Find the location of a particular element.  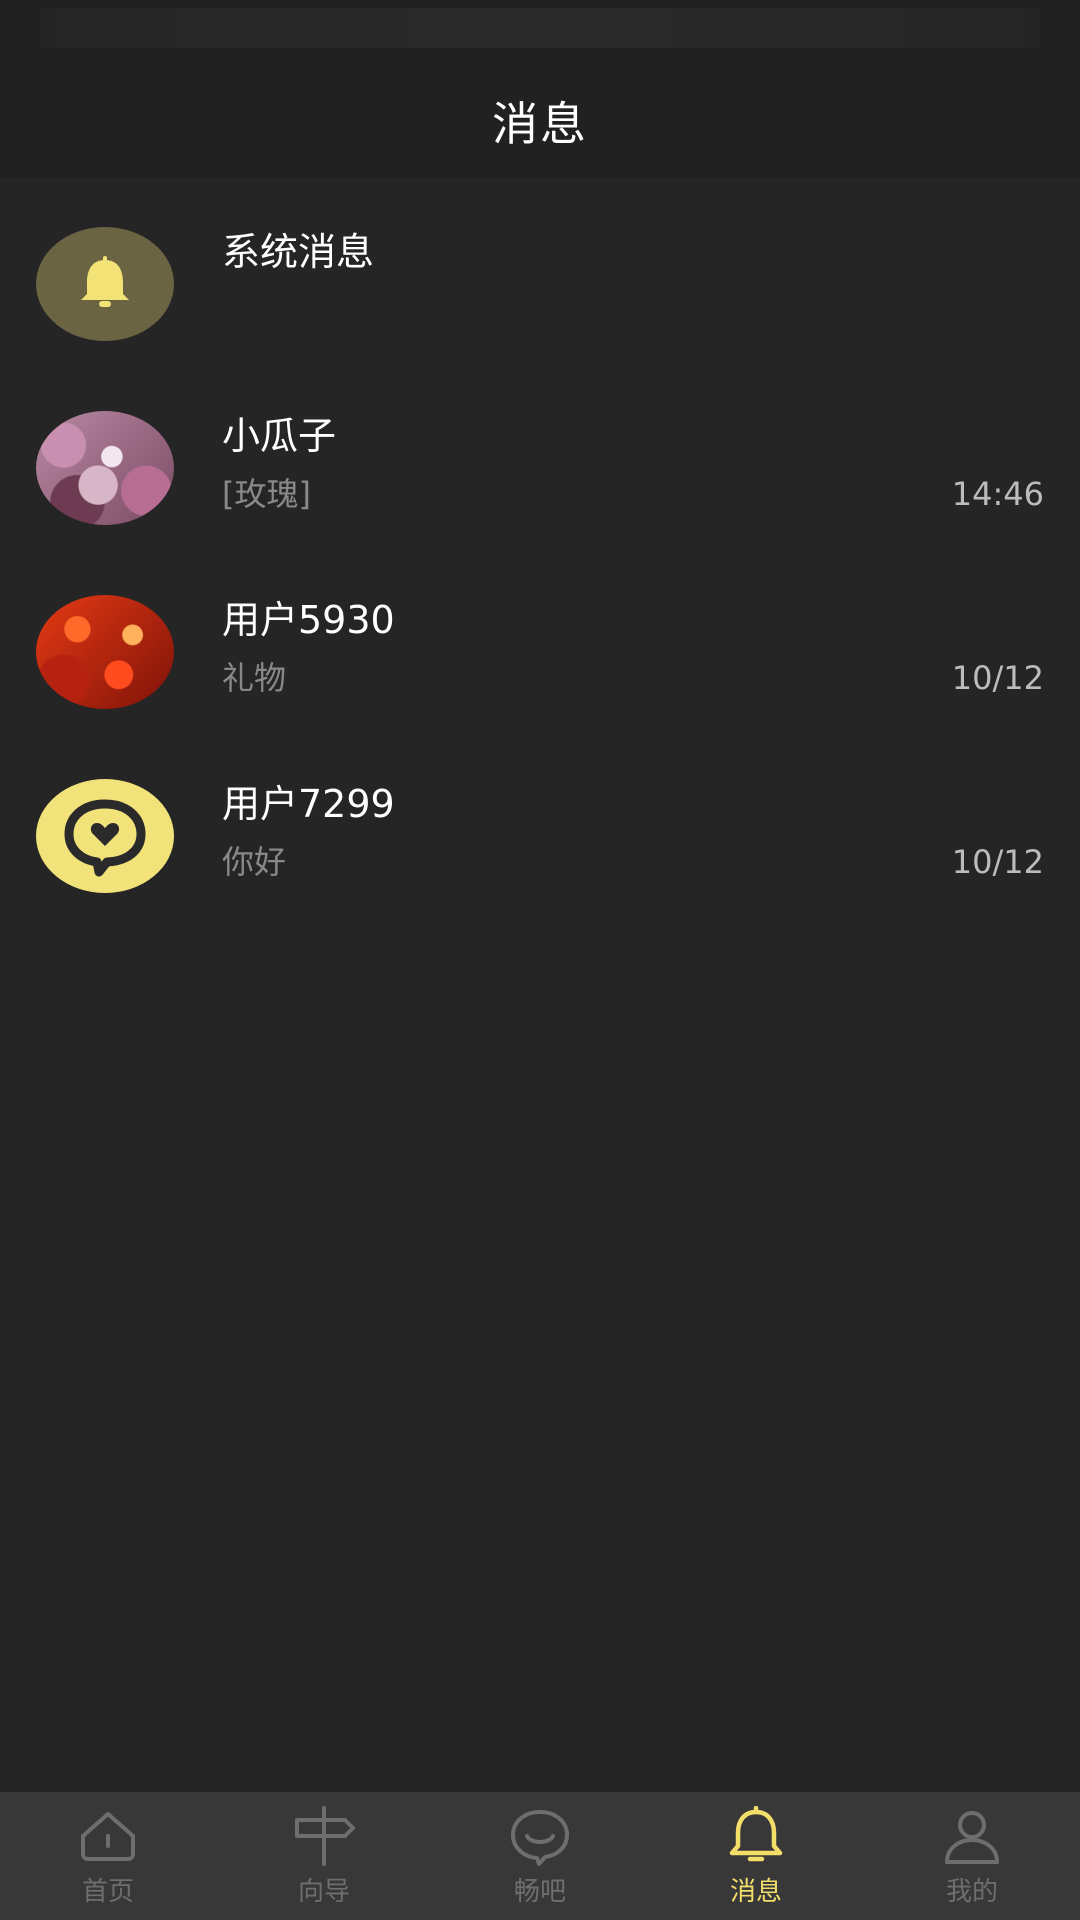

tab-home: 首页 is located at coordinates (108, 1856).